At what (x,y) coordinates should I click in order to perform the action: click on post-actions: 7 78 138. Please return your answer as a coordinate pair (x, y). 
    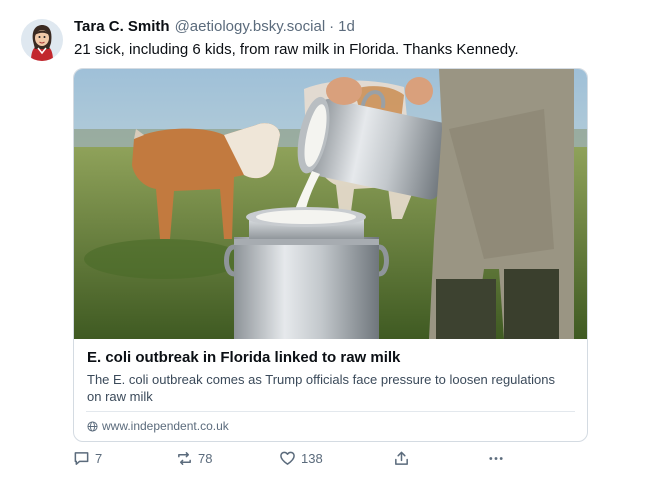
    Looking at the image, I should click on (293, 460).